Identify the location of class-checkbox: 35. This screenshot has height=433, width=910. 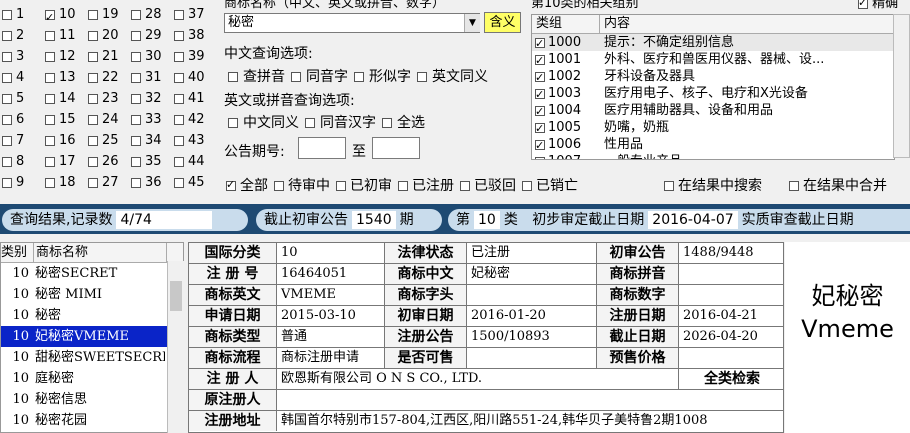
(150, 161).